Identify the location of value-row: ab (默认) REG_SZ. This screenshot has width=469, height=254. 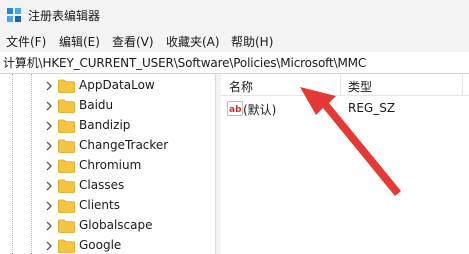
(345, 109).